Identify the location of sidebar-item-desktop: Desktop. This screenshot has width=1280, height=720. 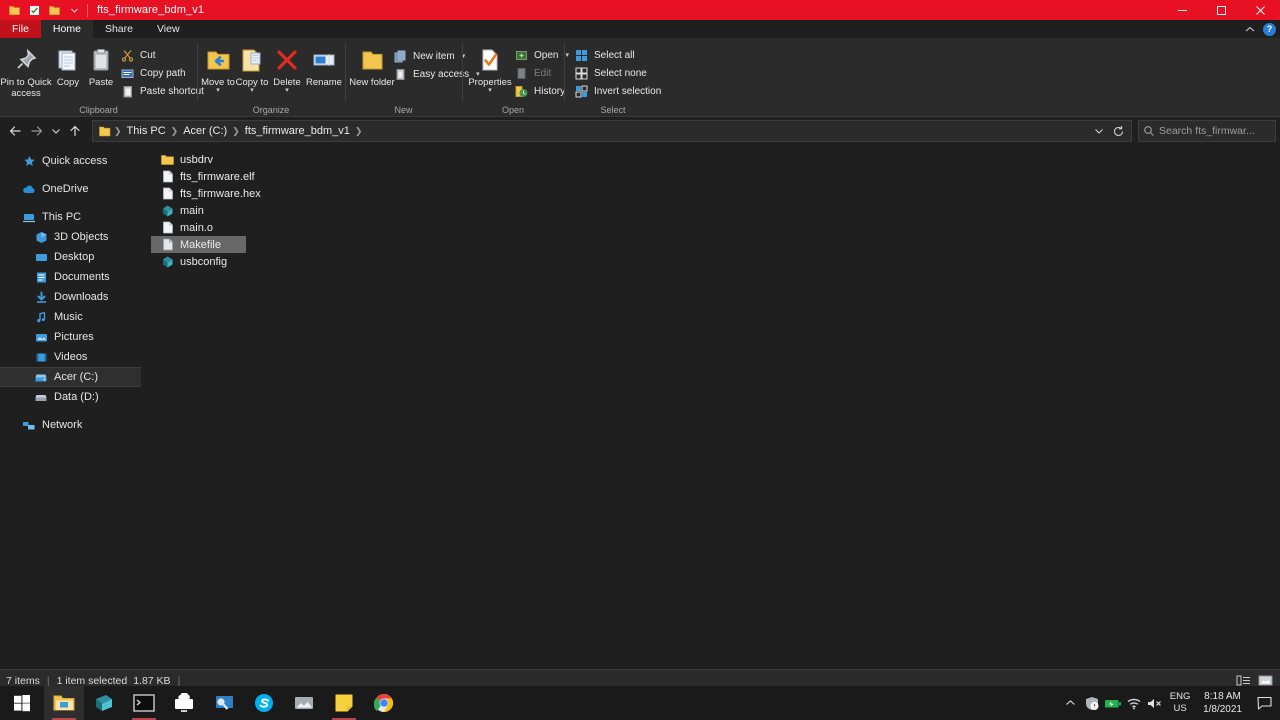
(70, 257).